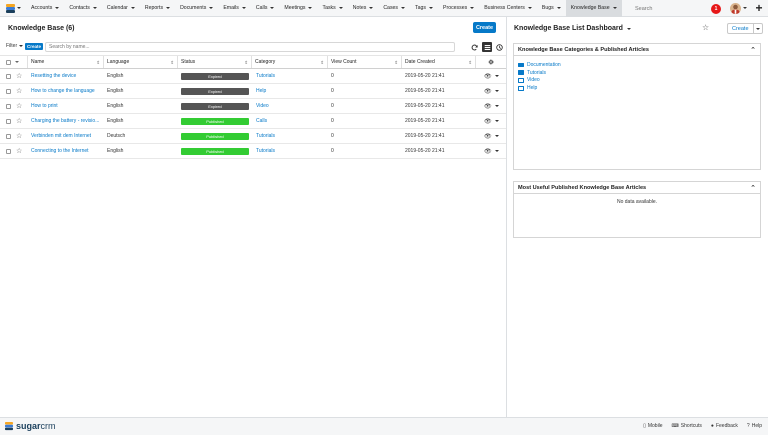 The image size is (768, 435). Describe the element at coordinates (157, 8) in the screenshot. I see `nav-tab-reports: Reports` at that location.